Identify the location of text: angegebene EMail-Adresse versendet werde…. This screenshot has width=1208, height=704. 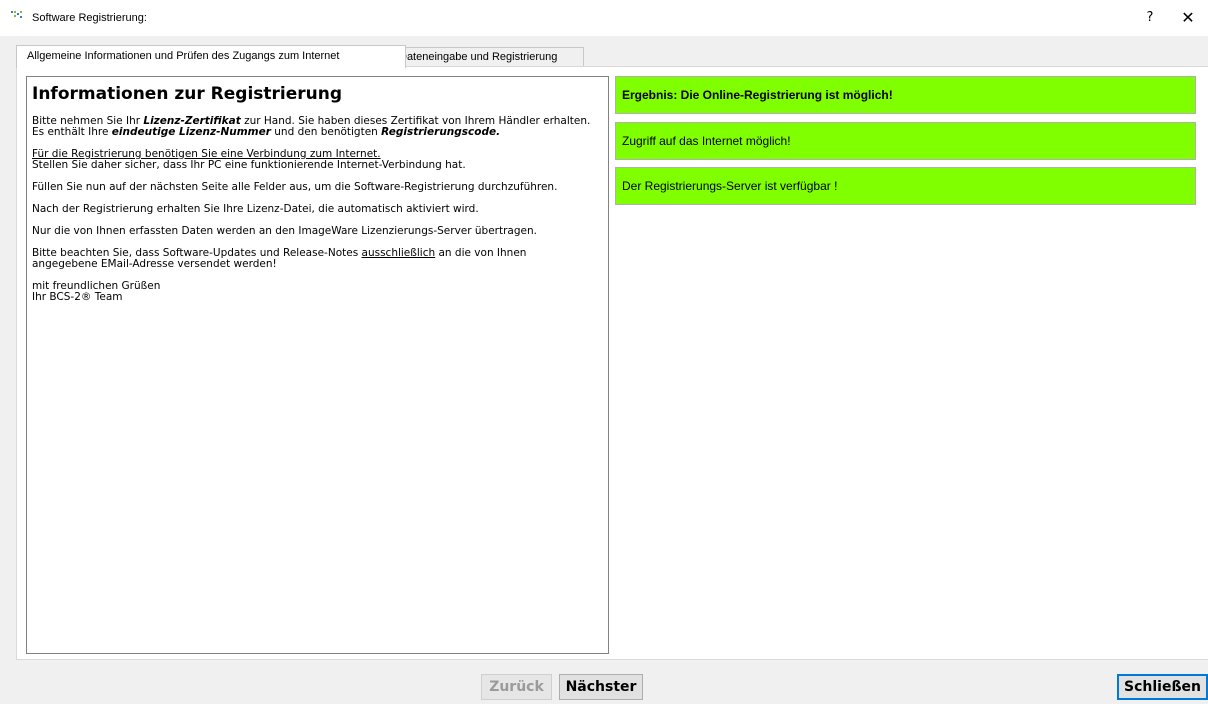
(154, 264).